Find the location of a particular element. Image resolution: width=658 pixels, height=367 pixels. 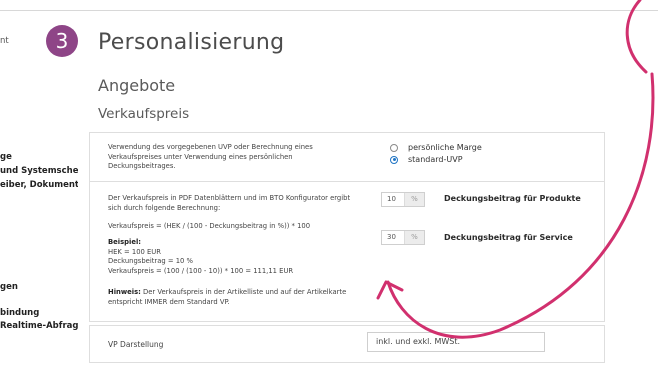

deckungsbeitrag-produkte-input: 10 % is located at coordinates (403, 199).